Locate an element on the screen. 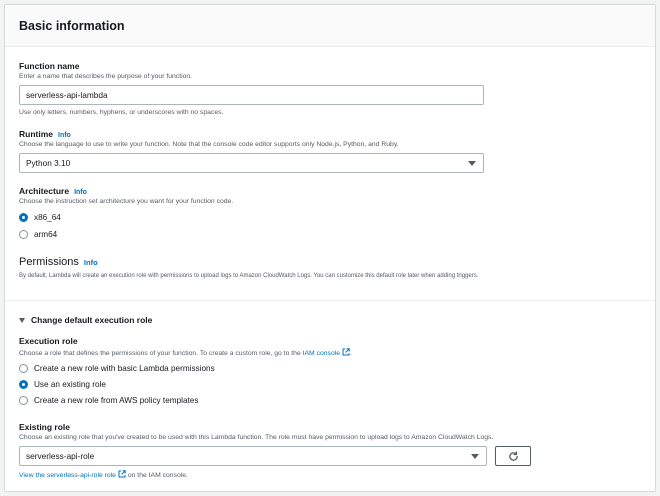 The image size is (660, 496). panel-title: Basic information is located at coordinates (72, 26).